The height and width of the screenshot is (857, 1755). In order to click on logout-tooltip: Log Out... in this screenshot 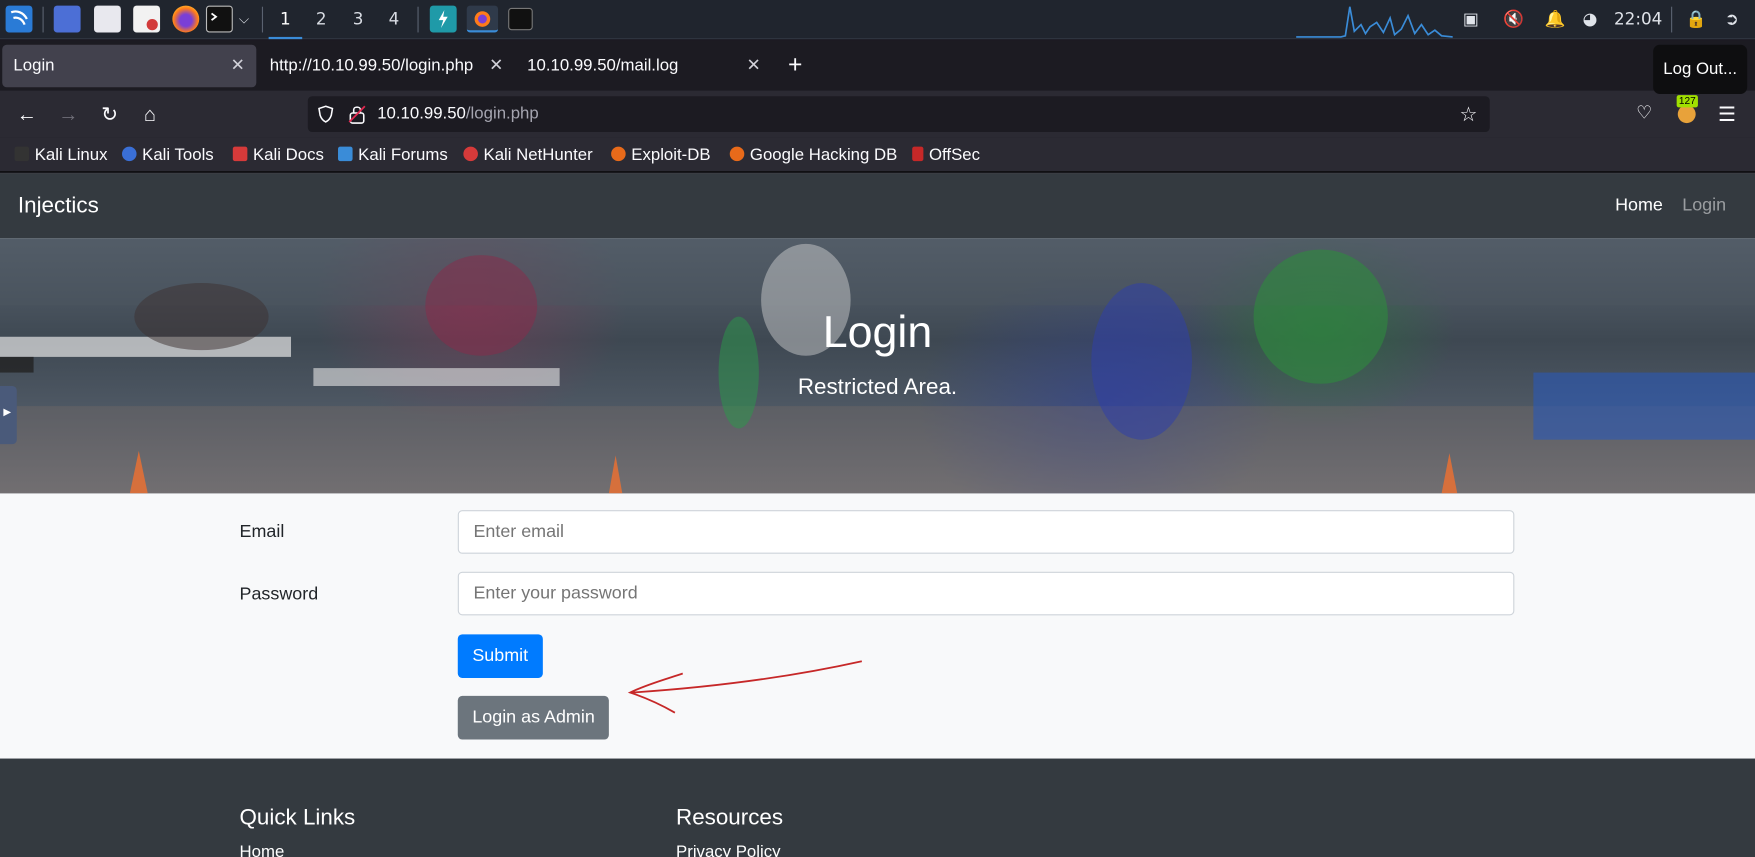, I will do `click(1700, 69)`.